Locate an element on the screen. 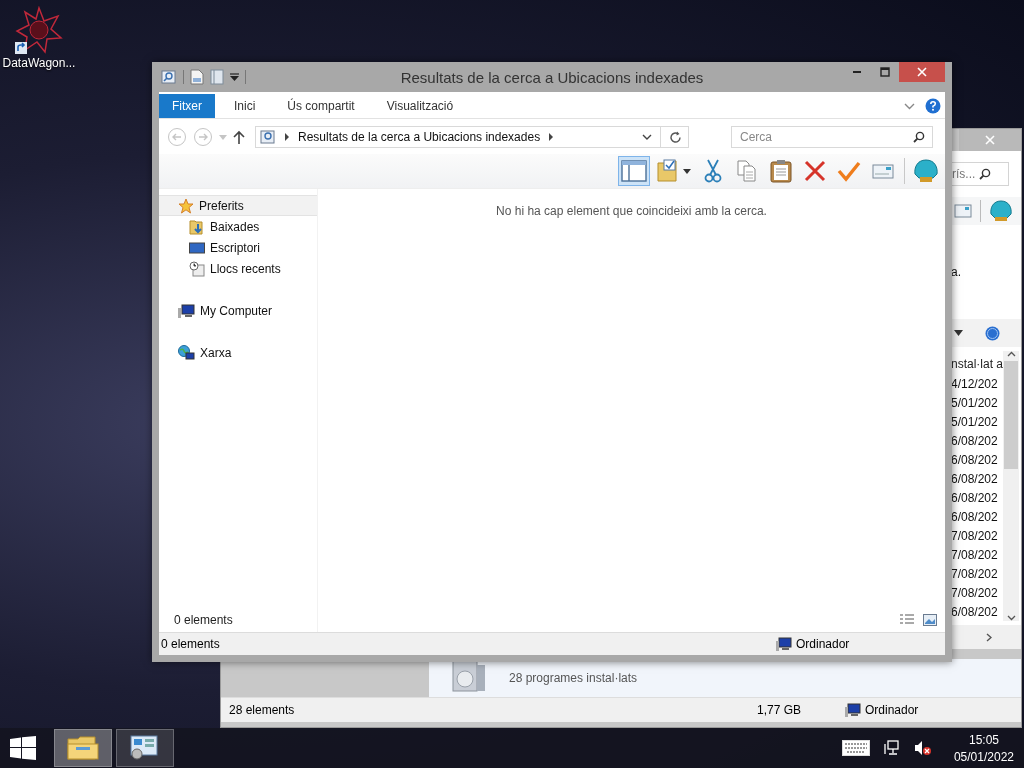 The image size is (1024, 768). window-title: Resultats de la cerca a Ubicacions indexades is located at coordinates (552, 77).